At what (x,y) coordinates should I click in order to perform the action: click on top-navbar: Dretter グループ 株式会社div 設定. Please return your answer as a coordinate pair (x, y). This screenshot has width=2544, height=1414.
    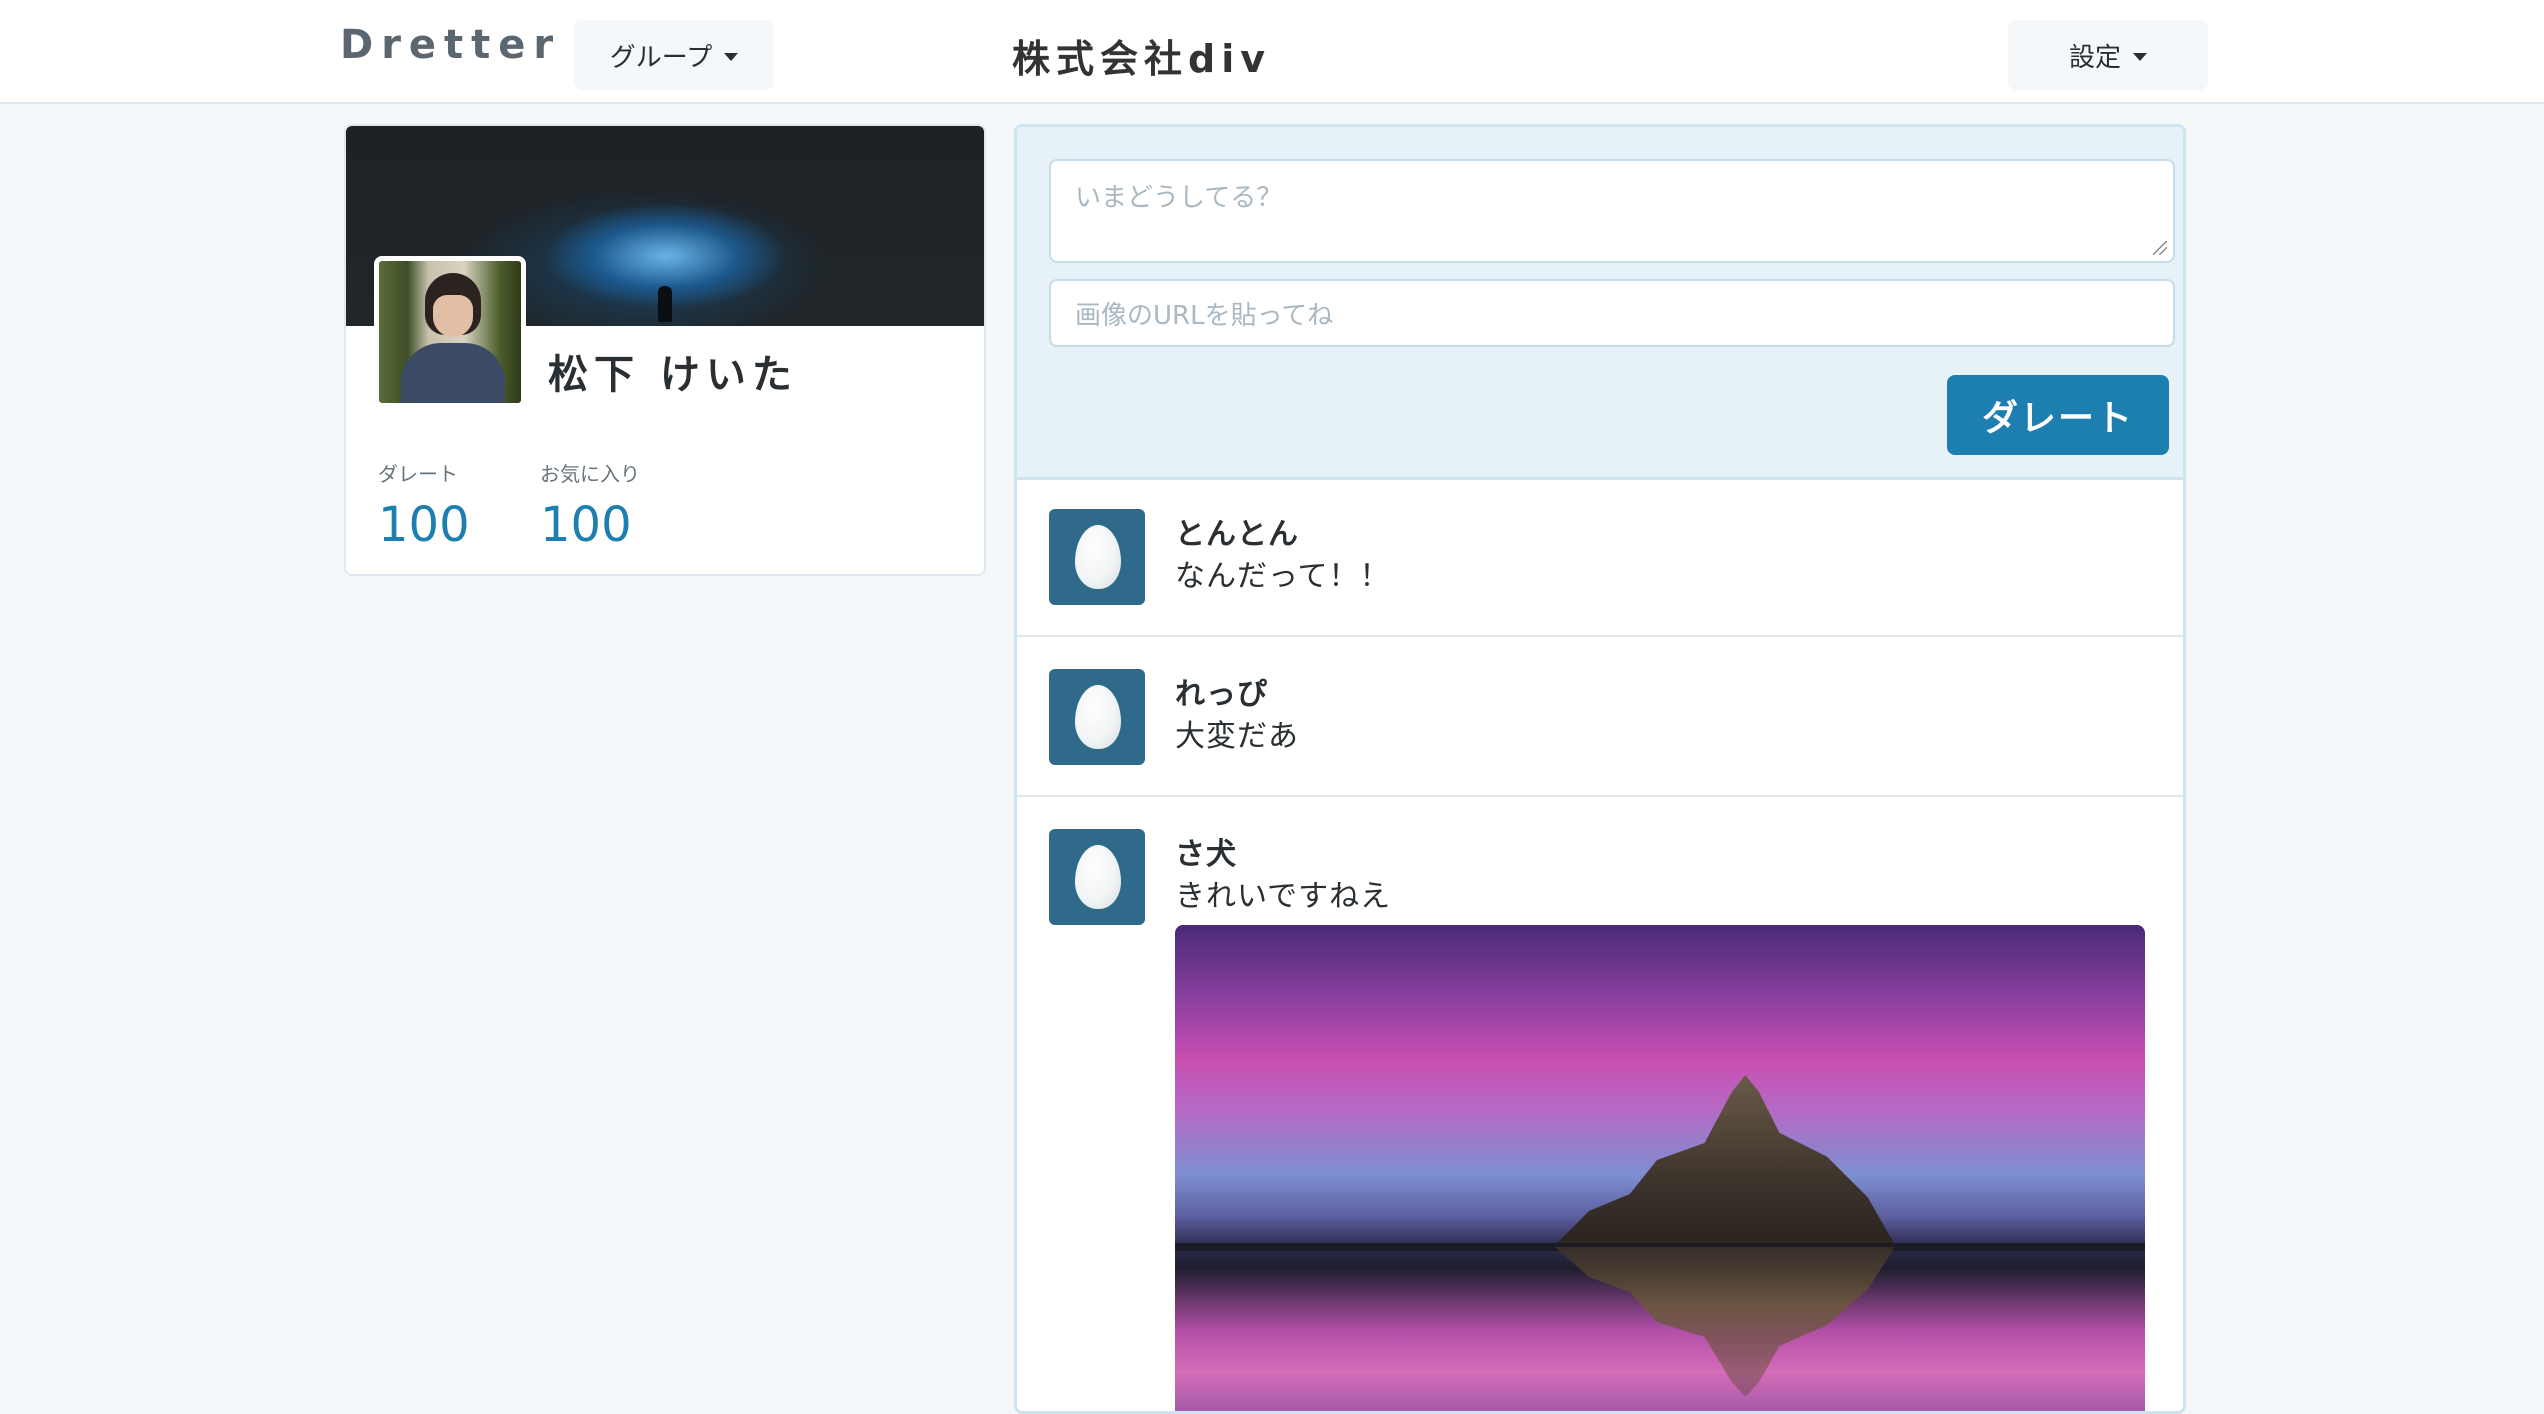
    Looking at the image, I should click on (1272, 52).